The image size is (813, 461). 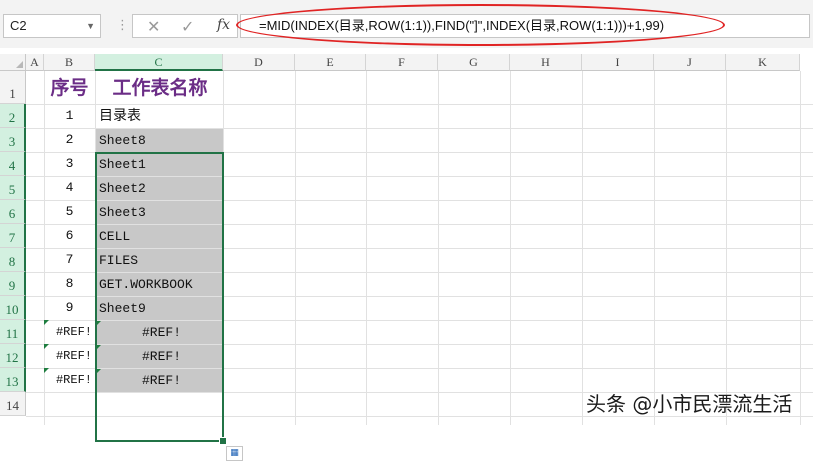 I want to click on cell-B8: 7, so click(x=69, y=260).